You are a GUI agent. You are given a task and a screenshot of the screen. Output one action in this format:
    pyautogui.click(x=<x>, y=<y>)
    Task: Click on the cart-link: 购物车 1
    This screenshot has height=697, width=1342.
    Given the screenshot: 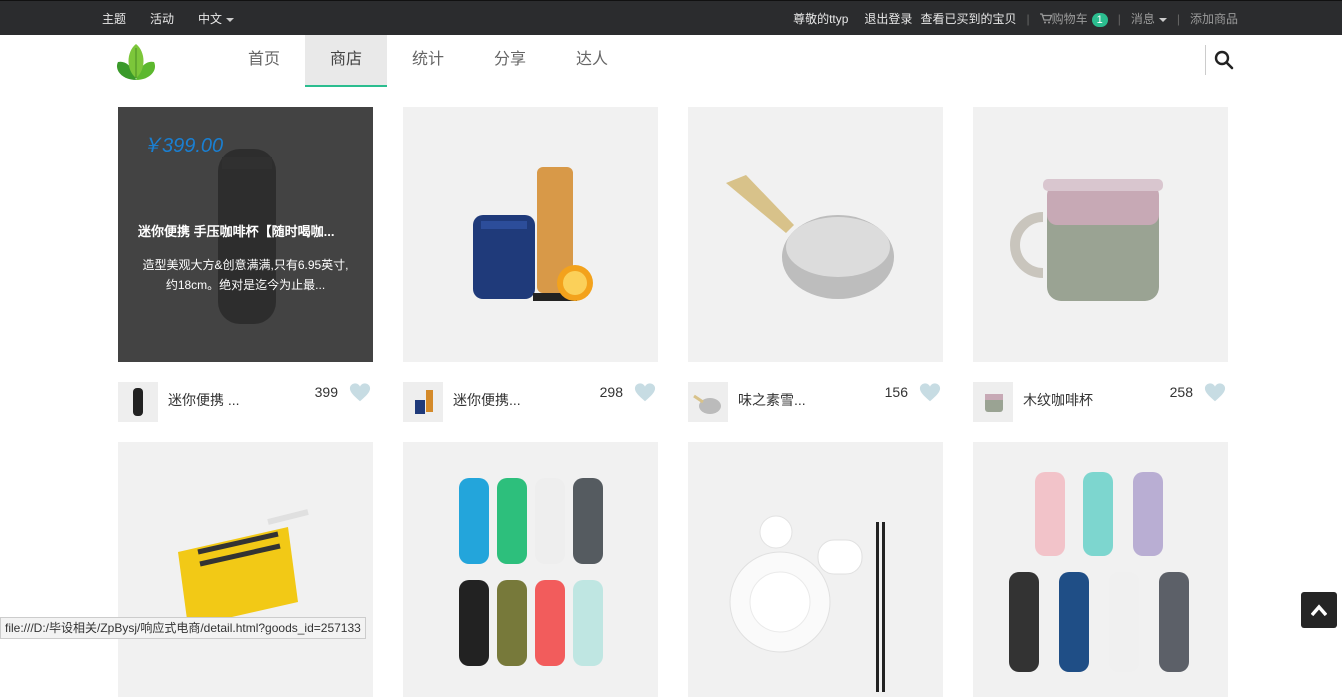 What is the action you would take?
    pyautogui.click(x=1073, y=18)
    